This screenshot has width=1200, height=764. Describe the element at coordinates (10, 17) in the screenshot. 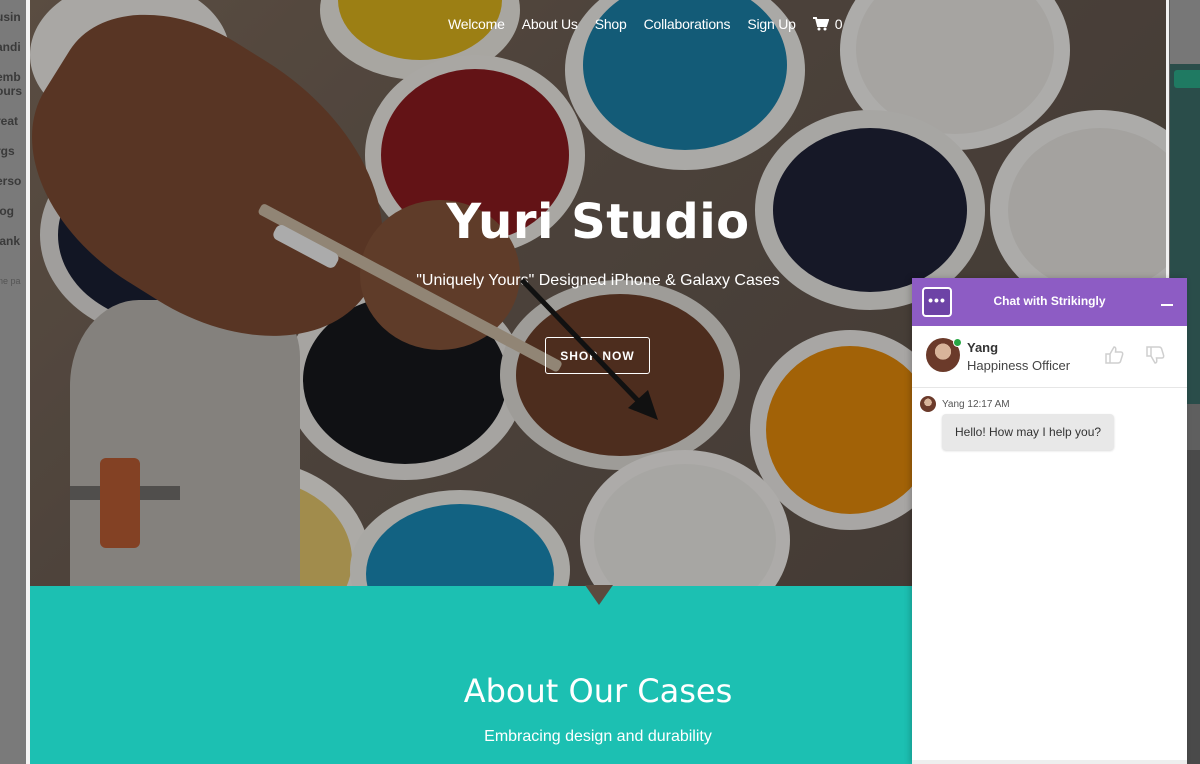

I see `sidebar-item: usin` at that location.